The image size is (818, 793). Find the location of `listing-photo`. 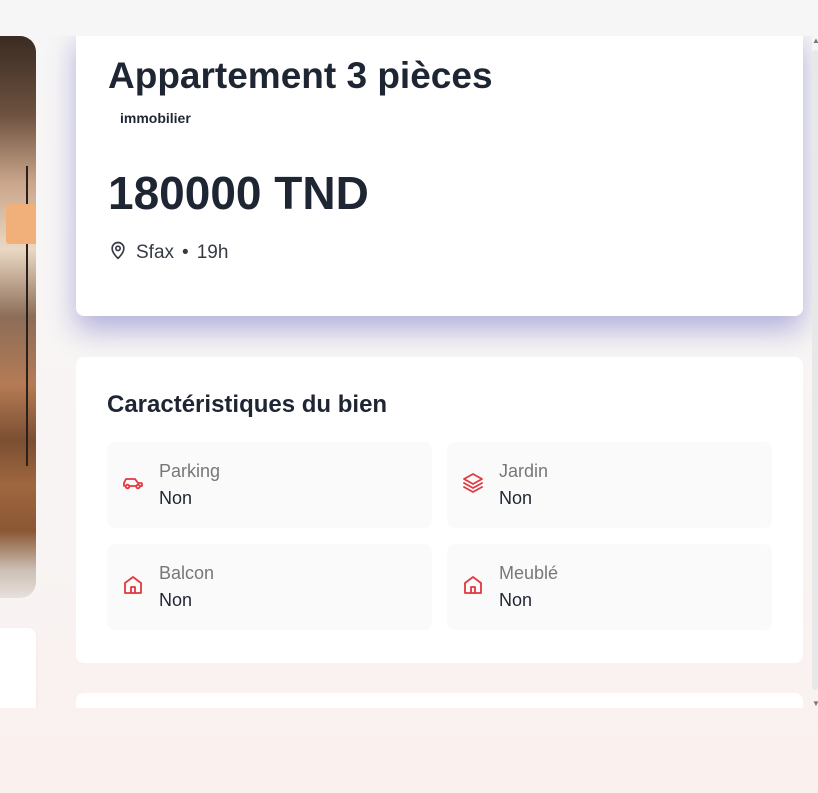

listing-photo is located at coordinates (18, 317).